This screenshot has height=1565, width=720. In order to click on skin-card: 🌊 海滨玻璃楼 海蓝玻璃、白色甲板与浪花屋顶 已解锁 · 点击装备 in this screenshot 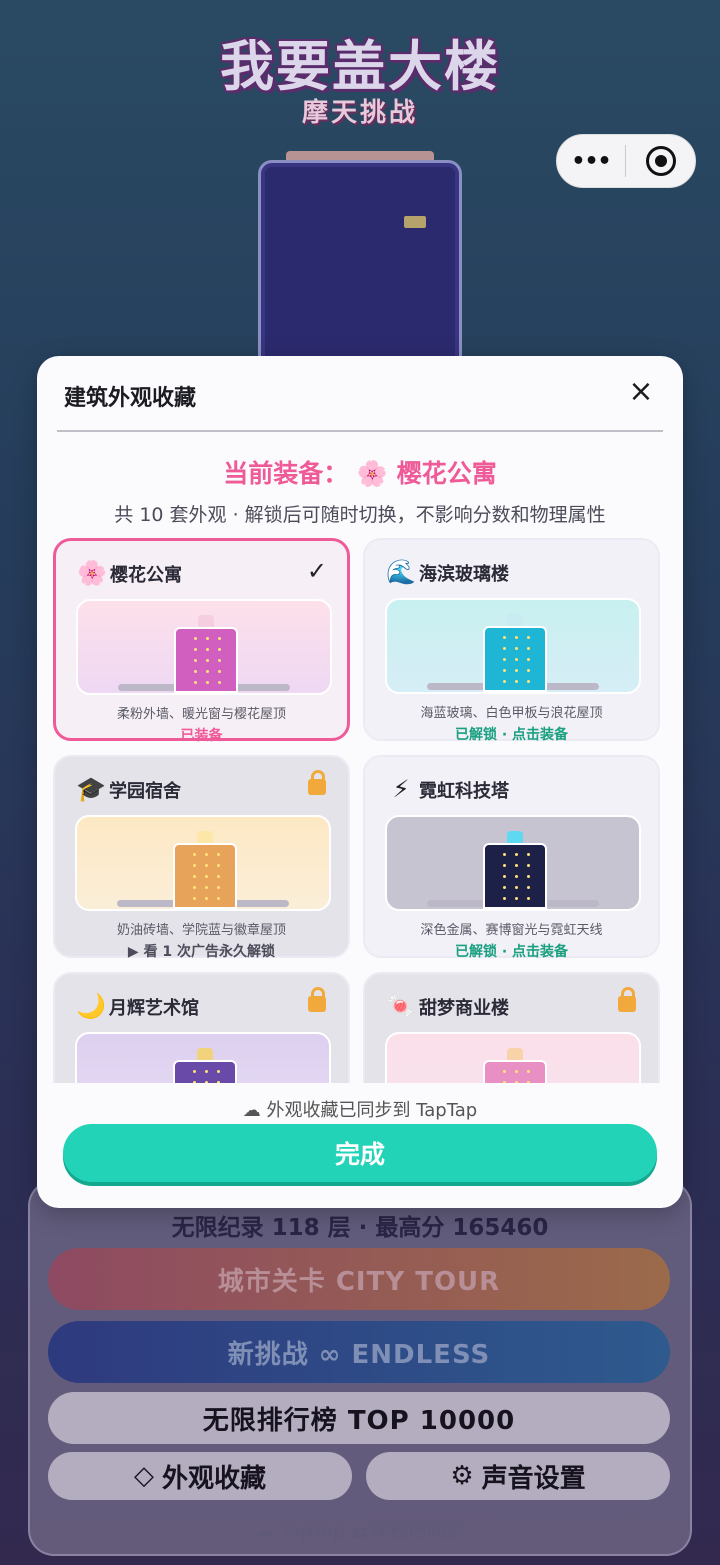, I will do `click(511, 641)`.